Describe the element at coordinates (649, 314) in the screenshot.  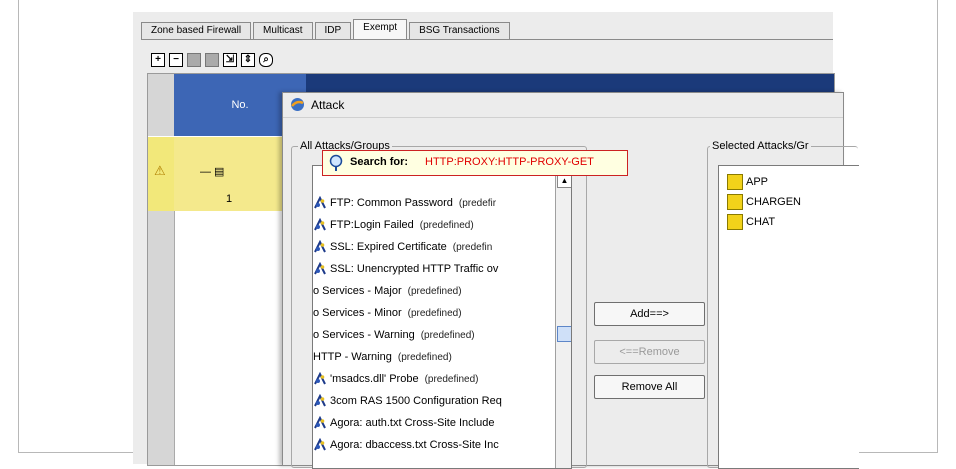
I see `add-button: Add==>` at that location.